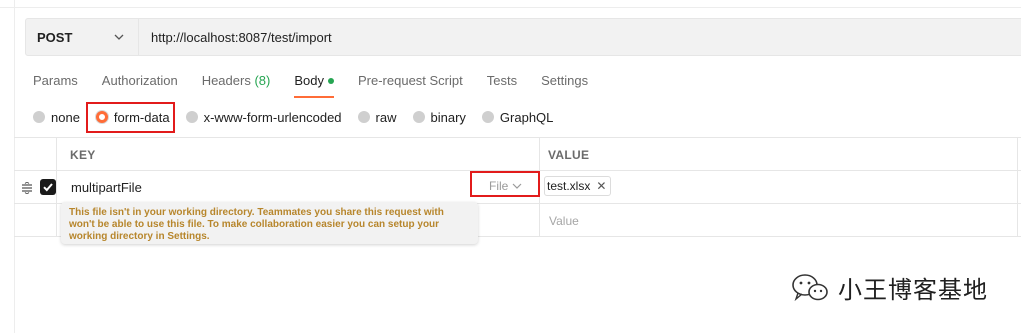 This screenshot has height=333, width=1021. Describe the element at coordinates (263, 117) in the screenshot. I see `radio-x-www-form-urlencoded: x-www-form-urlencoded` at that location.